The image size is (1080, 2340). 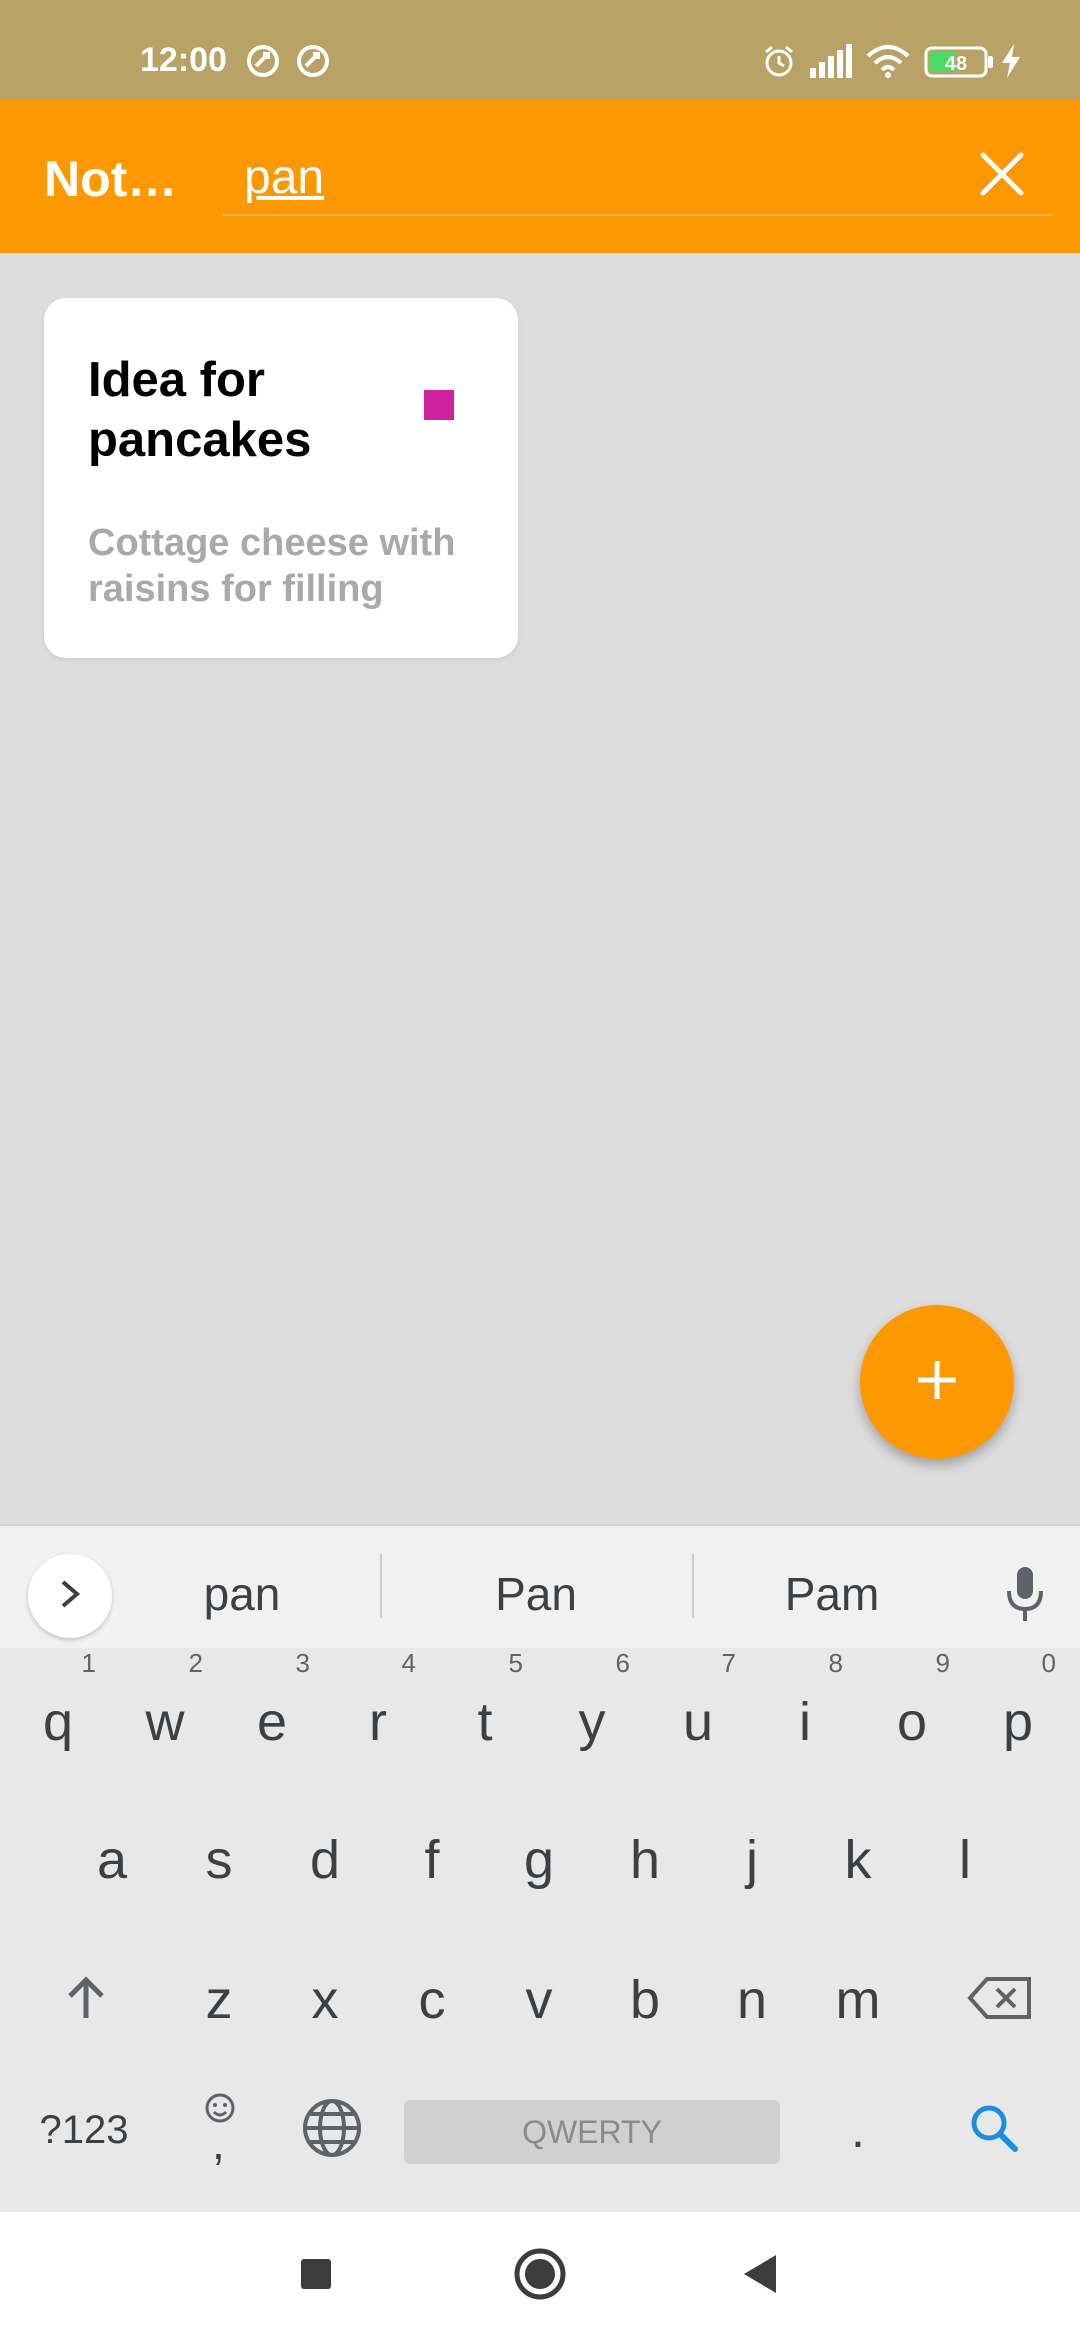 I want to click on key-o: o9, so click(x=912, y=1712).